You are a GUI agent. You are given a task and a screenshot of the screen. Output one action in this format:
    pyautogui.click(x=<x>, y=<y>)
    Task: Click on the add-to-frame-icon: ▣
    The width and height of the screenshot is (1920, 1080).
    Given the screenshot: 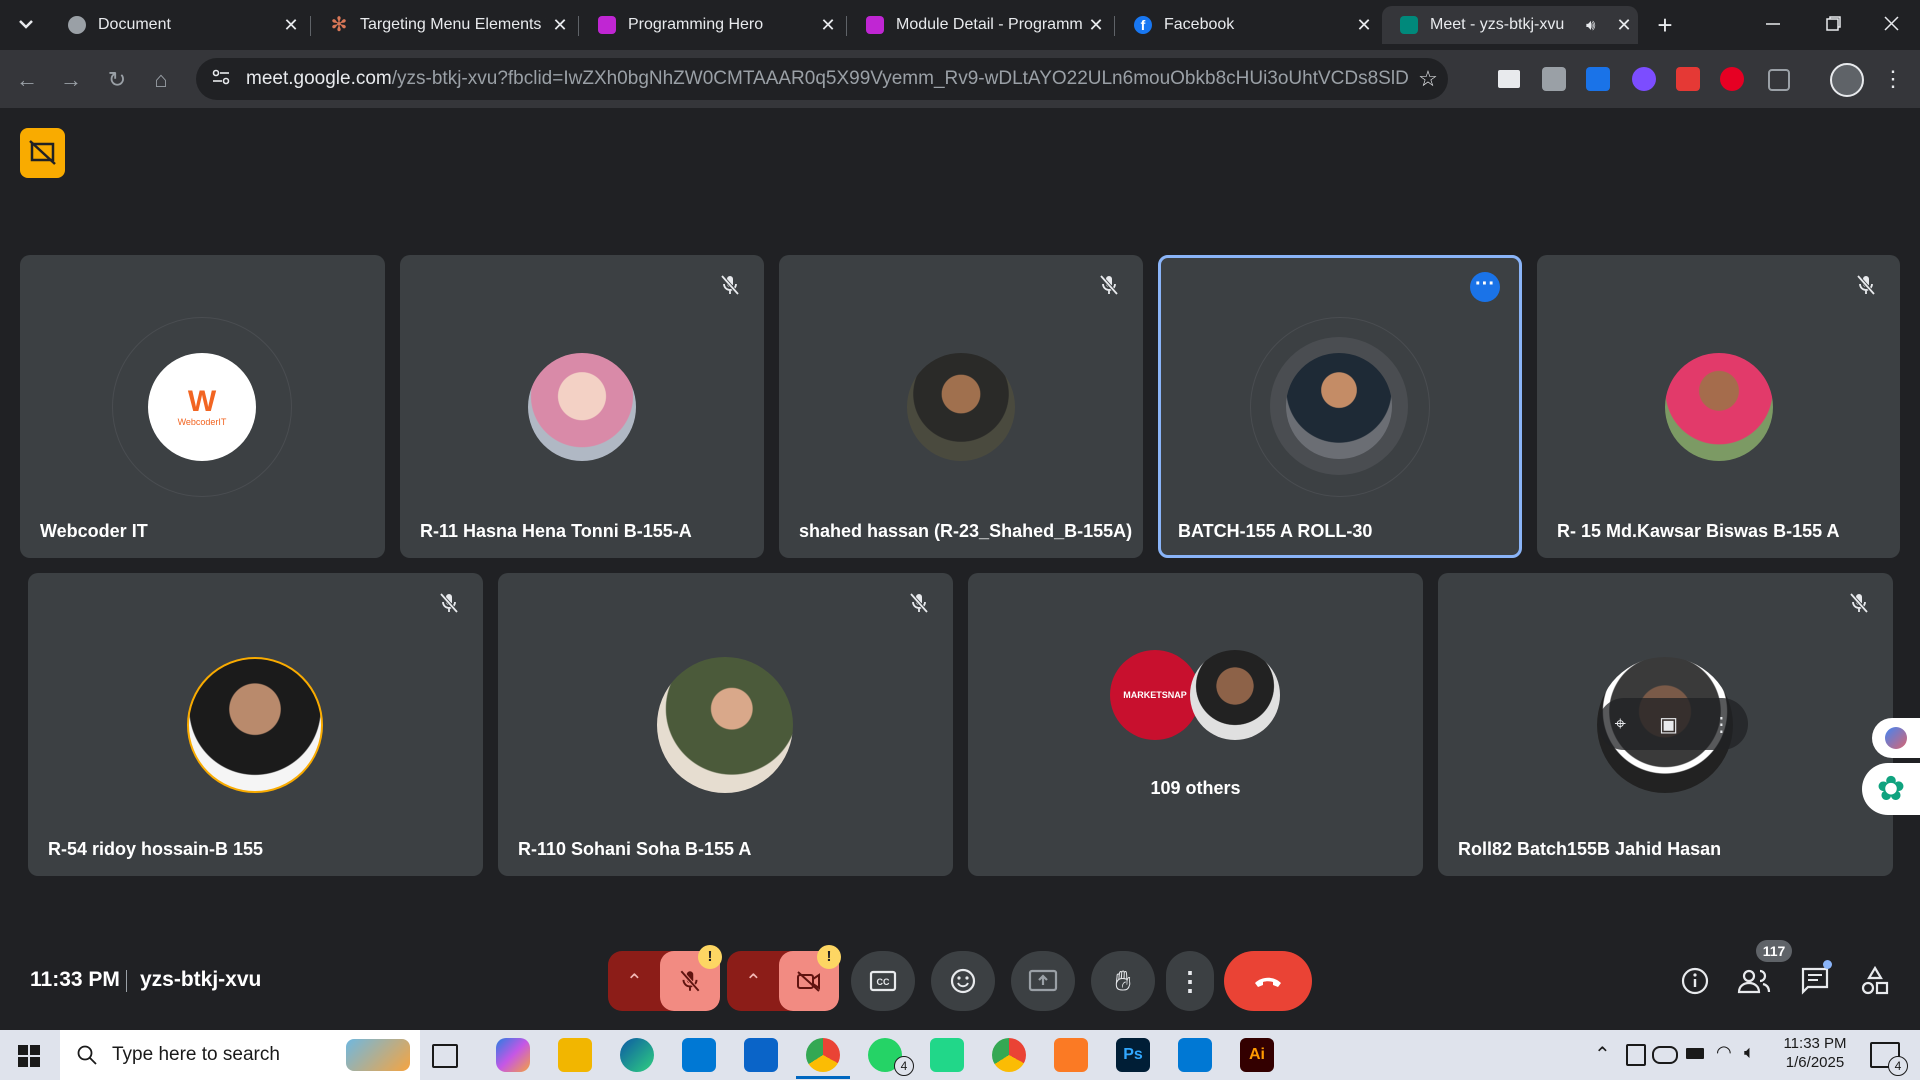 What is the action you would take?
    pyautogui.click(x=1668, y=724)
    